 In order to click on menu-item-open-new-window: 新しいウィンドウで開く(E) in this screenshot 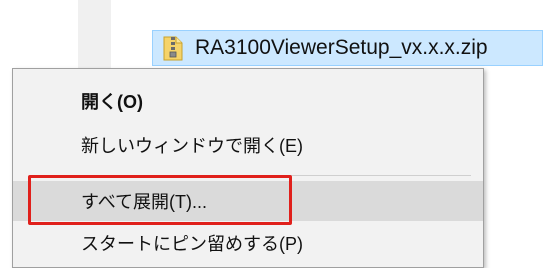, I will do `click(248, 145)`.